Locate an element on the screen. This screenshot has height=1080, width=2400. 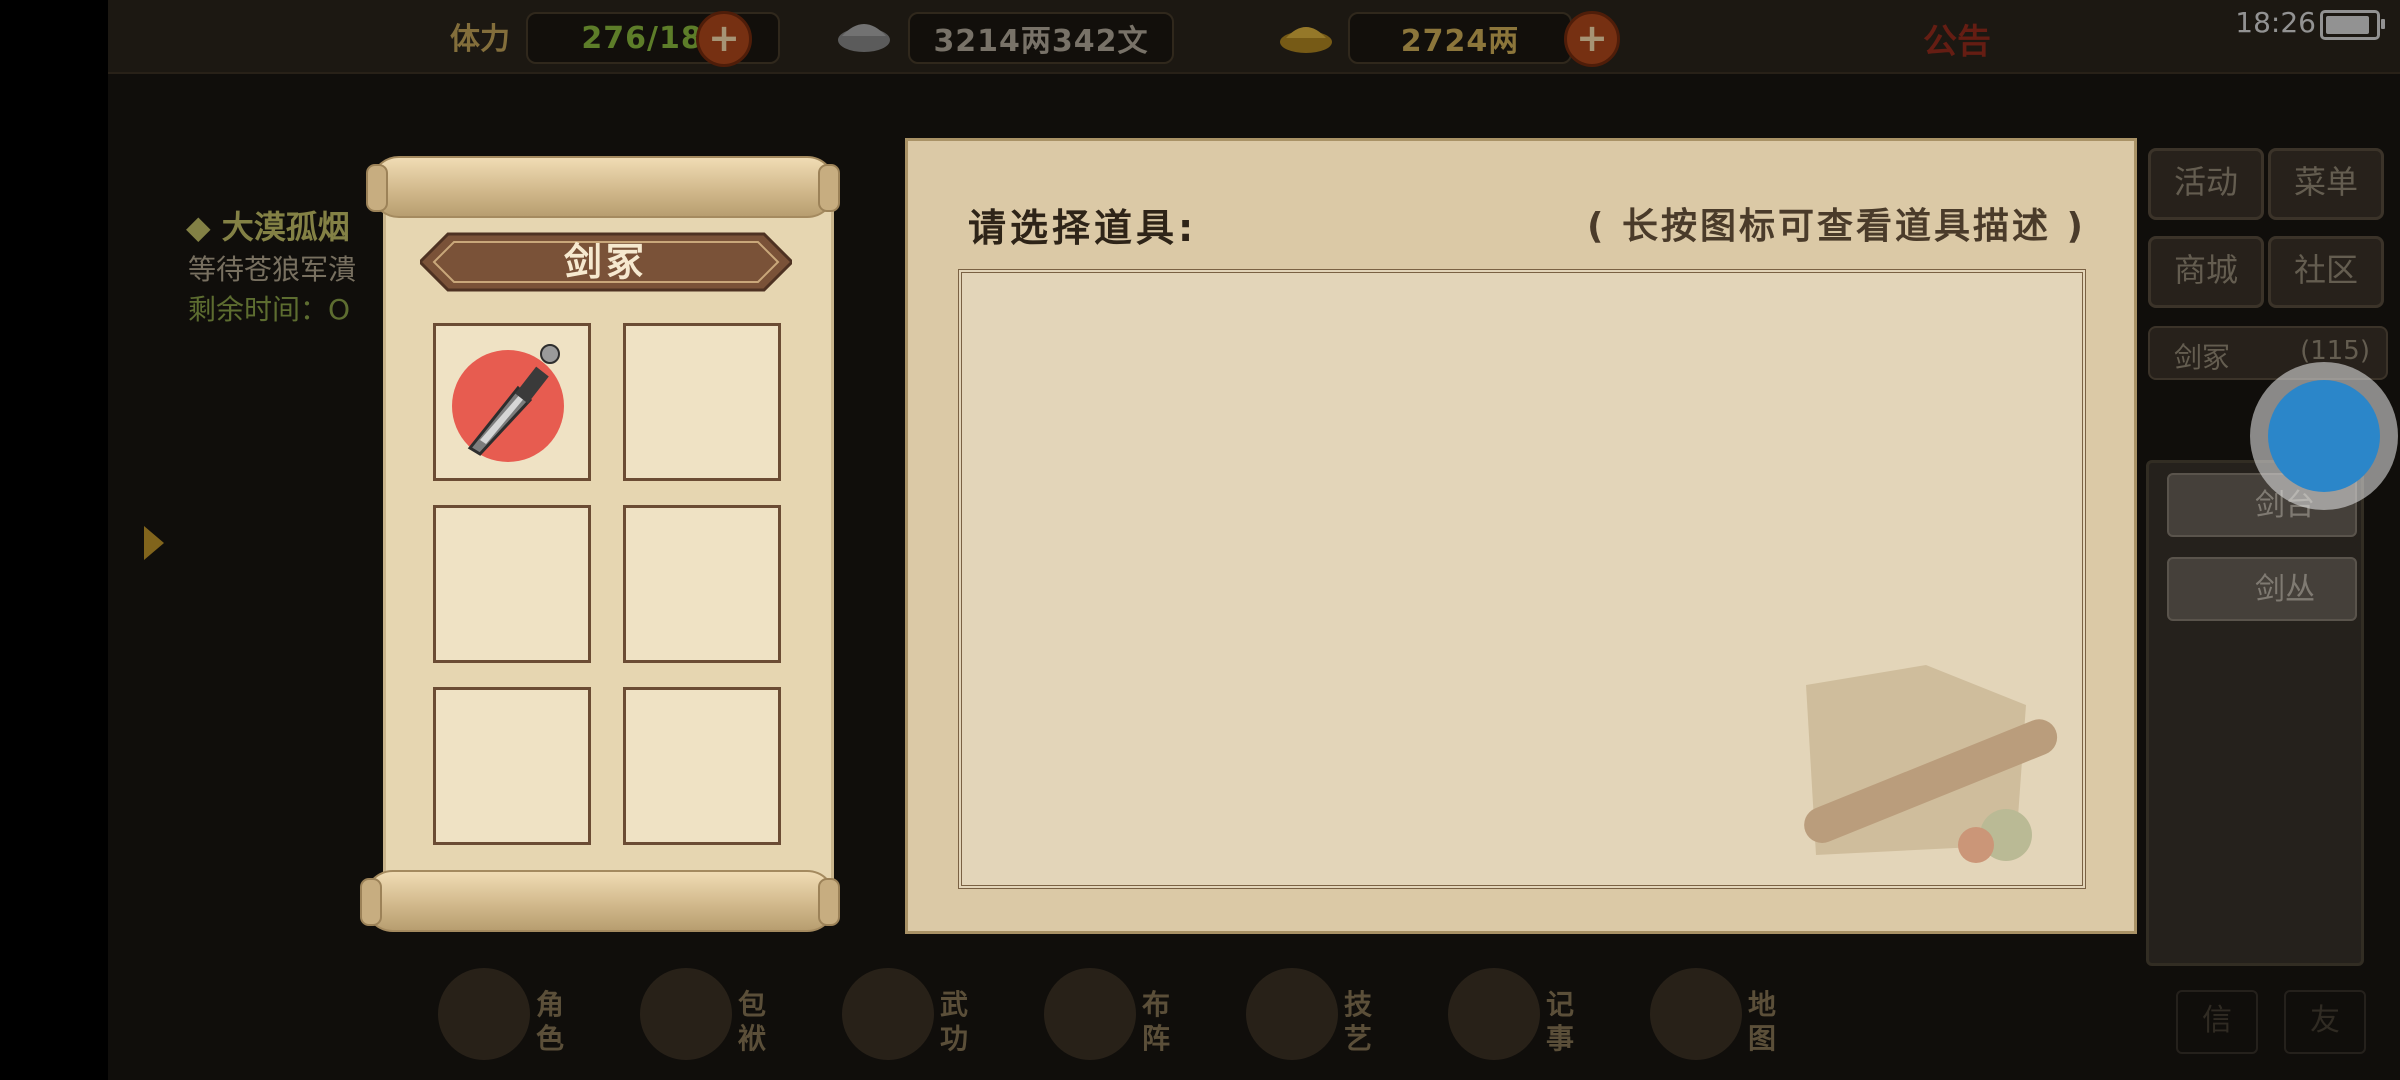
nav-skills: 技艺 is located at coordinates (1321, 1015).